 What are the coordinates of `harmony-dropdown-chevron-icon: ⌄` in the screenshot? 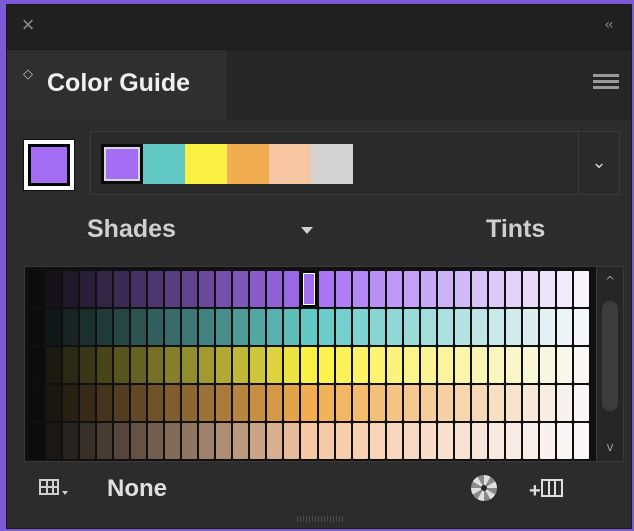 It's located at (598, 163).